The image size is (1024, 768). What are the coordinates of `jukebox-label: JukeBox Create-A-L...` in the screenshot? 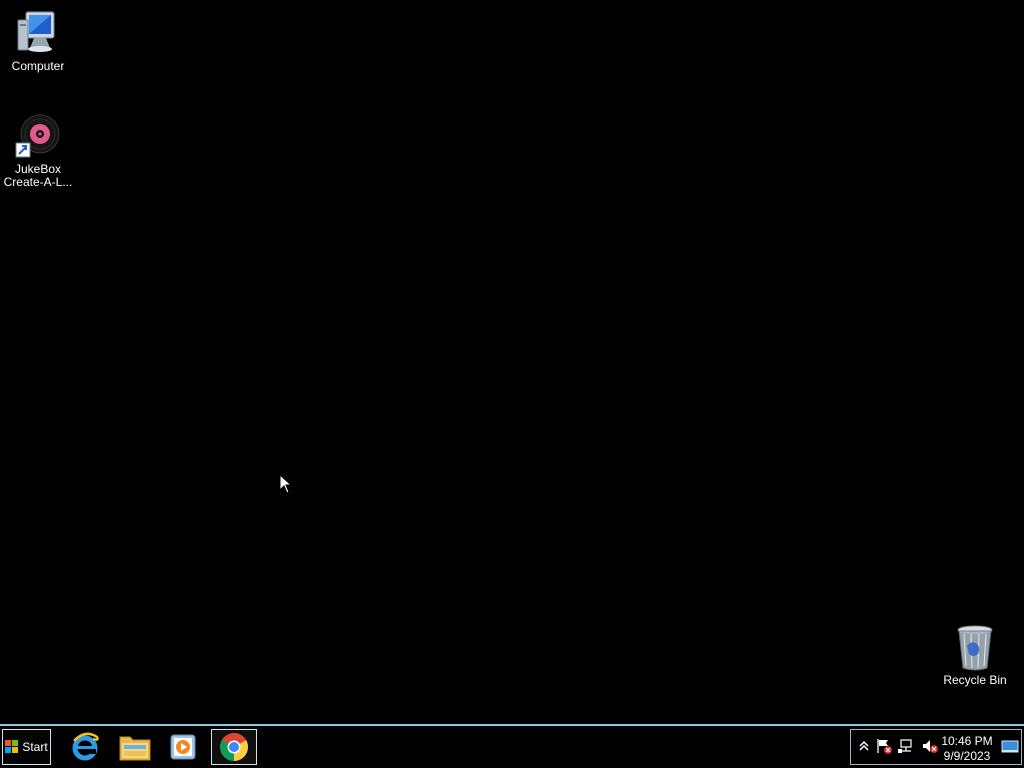 It's located at (38, 175).